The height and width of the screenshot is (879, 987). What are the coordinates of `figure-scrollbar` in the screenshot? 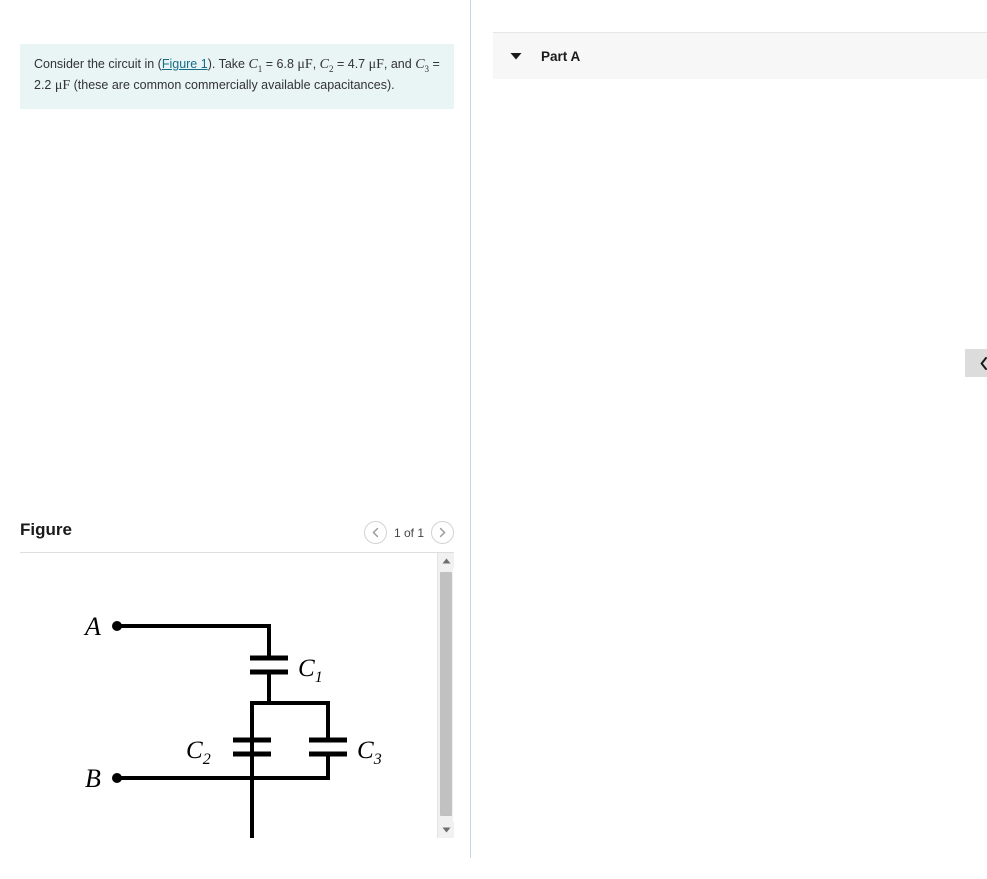 It's located at (445, 695).